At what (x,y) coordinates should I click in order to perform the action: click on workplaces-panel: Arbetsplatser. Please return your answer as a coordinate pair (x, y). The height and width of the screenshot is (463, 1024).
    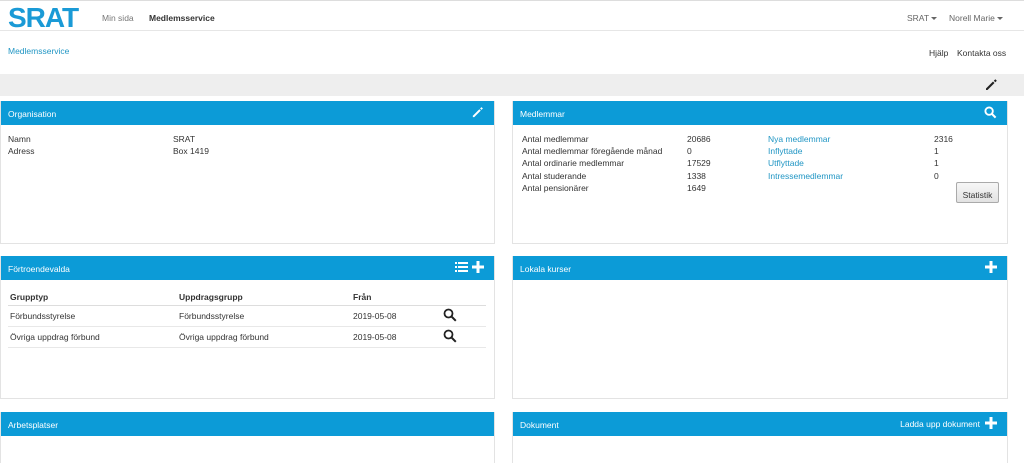
    Looking at the image, I should click on (247, 437).